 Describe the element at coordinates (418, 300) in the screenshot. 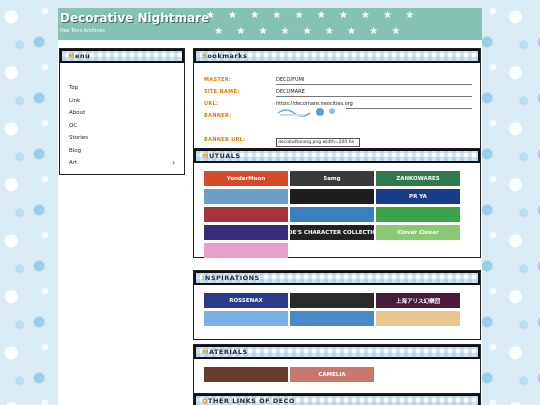

I see `inspirations-banner-button: 上海アリス幻樂団` at that location.